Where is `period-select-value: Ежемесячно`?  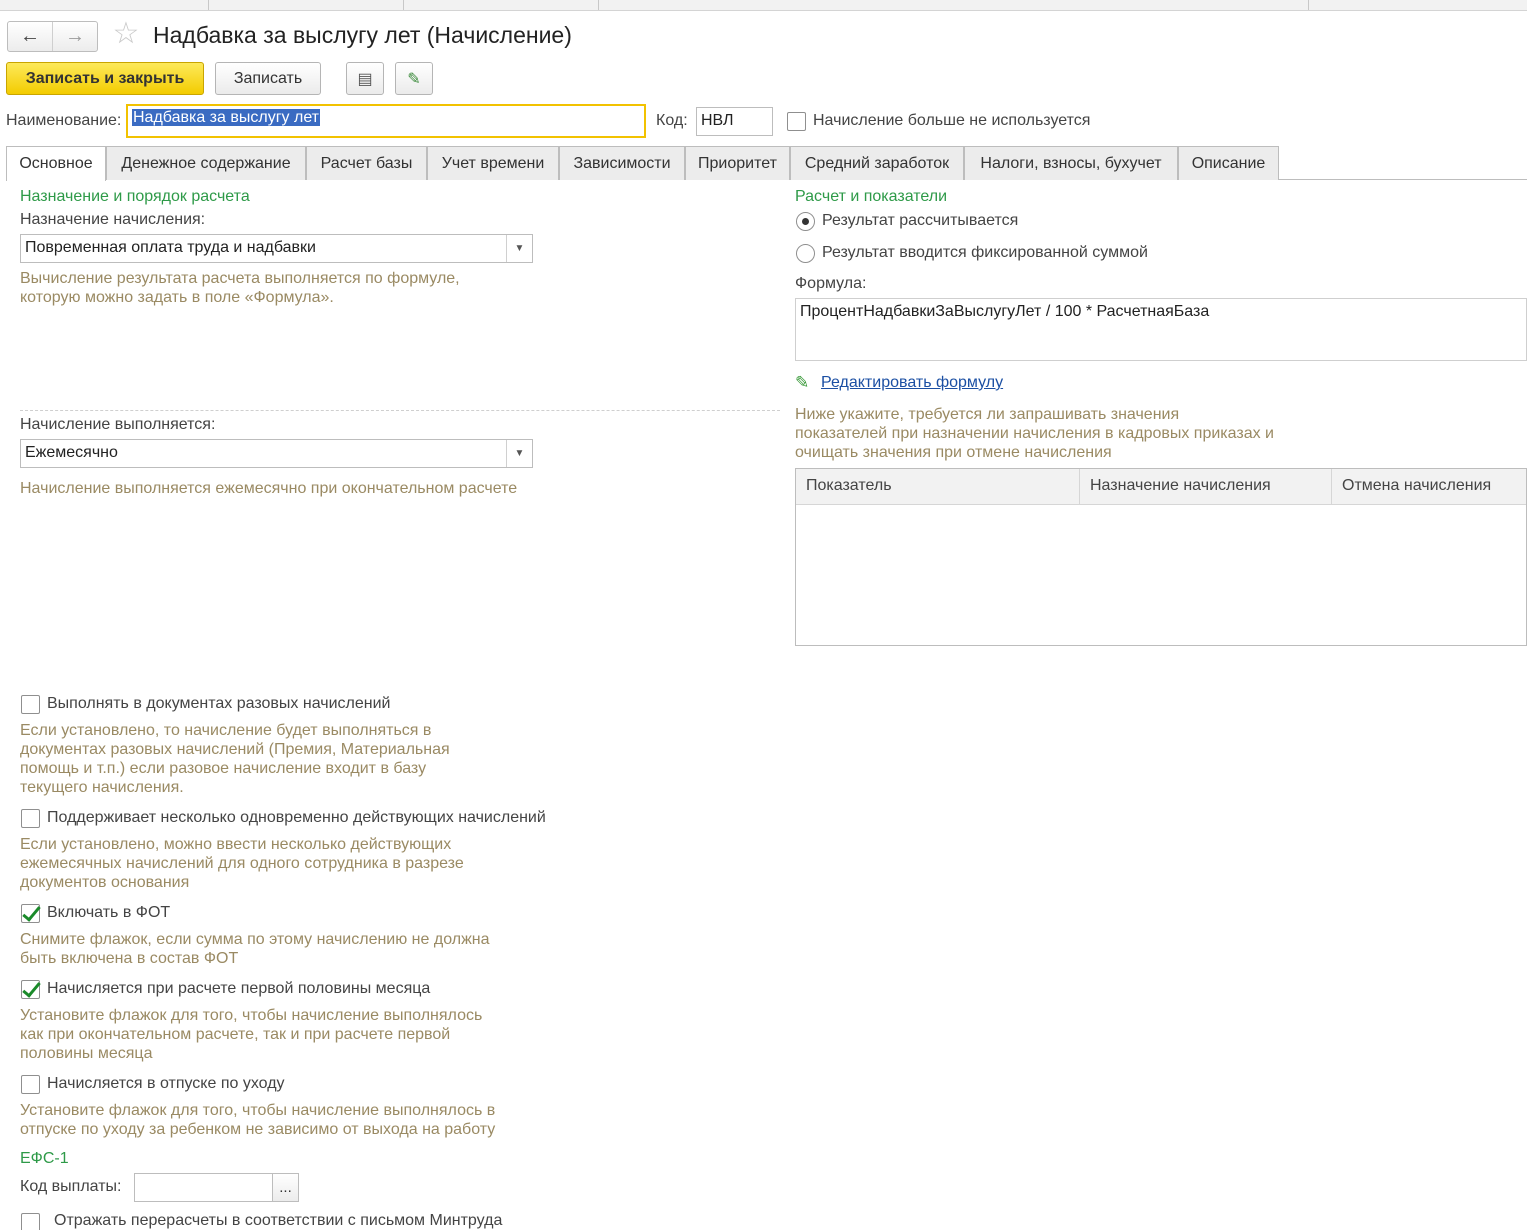 period-select-value: Ежемесячно is located at coordinates (71, 452).